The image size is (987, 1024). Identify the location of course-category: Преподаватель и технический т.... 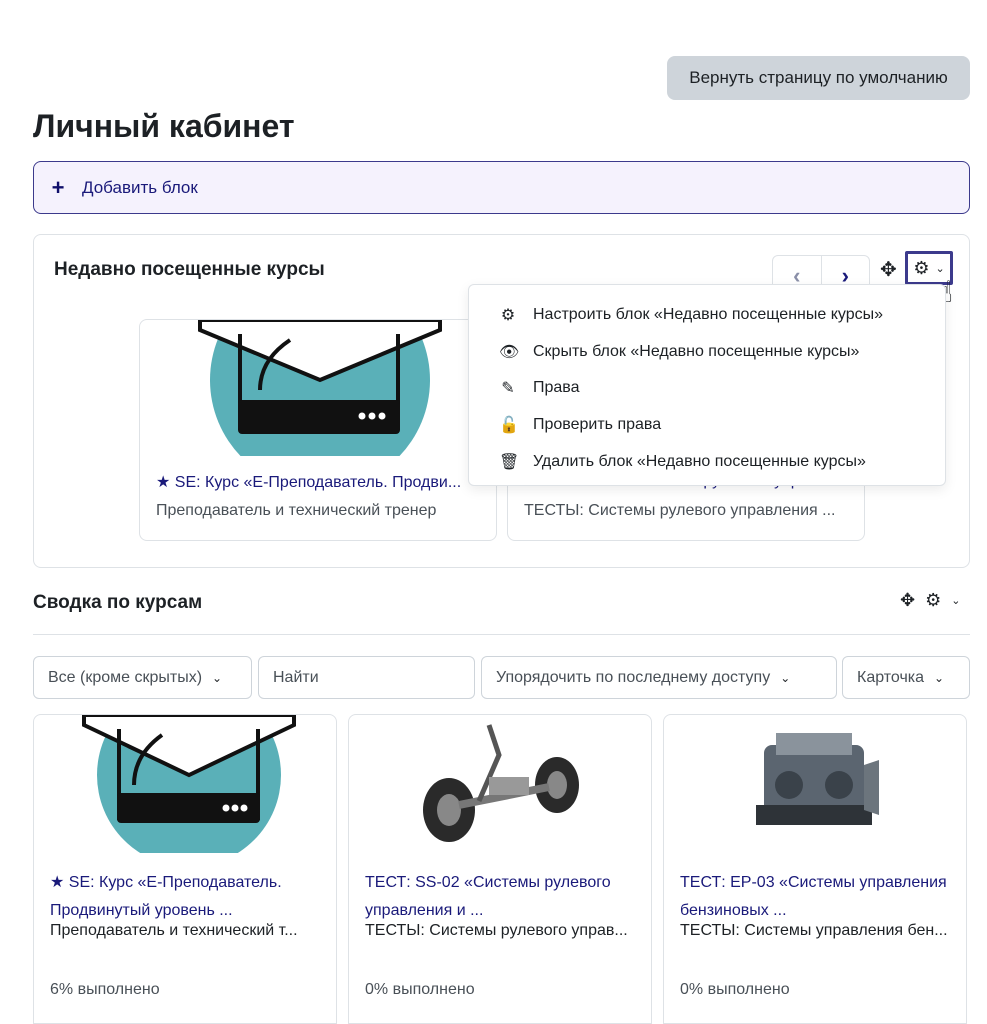
(174, 930).